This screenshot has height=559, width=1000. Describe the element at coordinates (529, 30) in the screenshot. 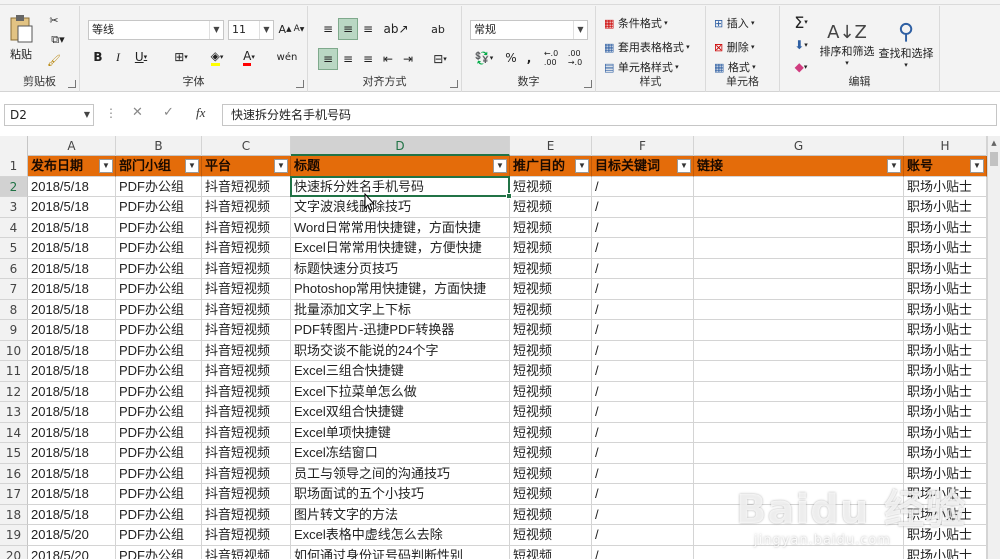

I see `number-format-combo: 常规 ▼` at that location.